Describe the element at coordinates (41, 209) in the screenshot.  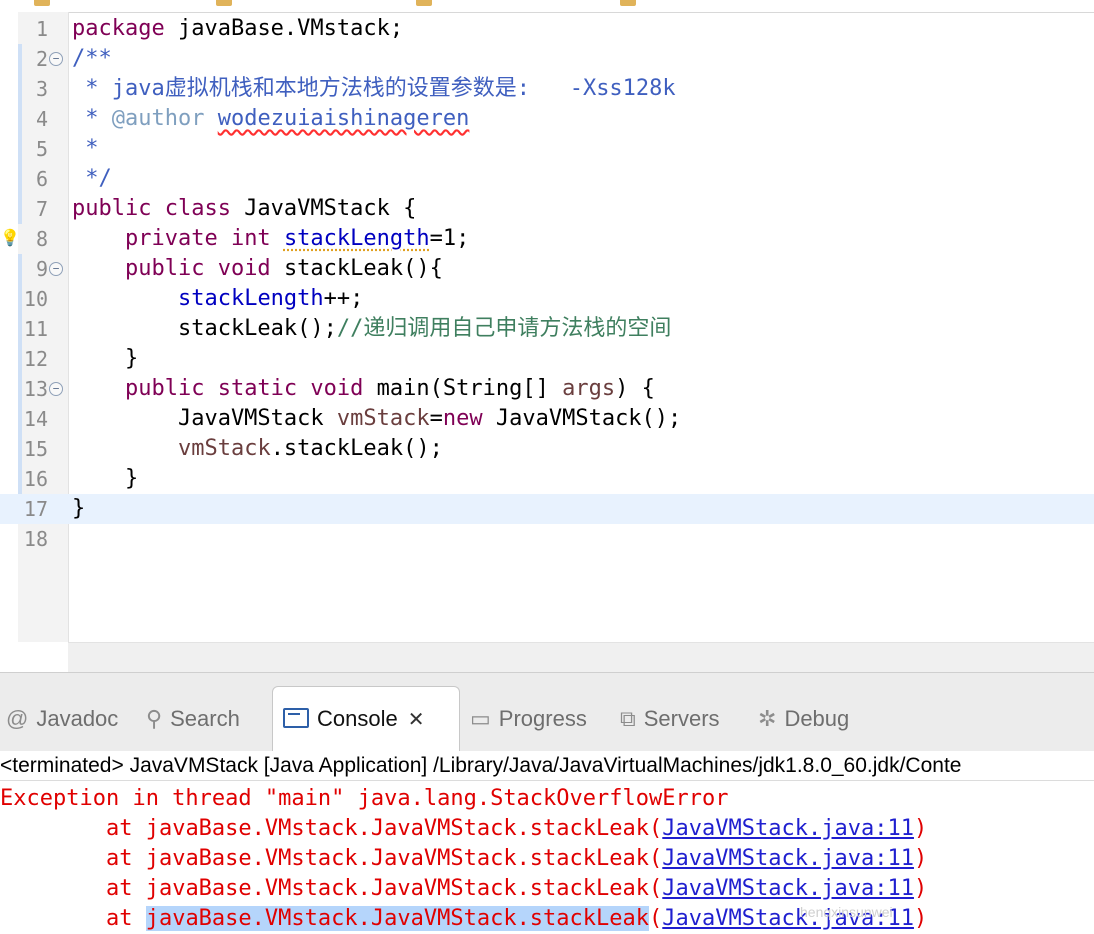
I see `line-number: 7` at that location.